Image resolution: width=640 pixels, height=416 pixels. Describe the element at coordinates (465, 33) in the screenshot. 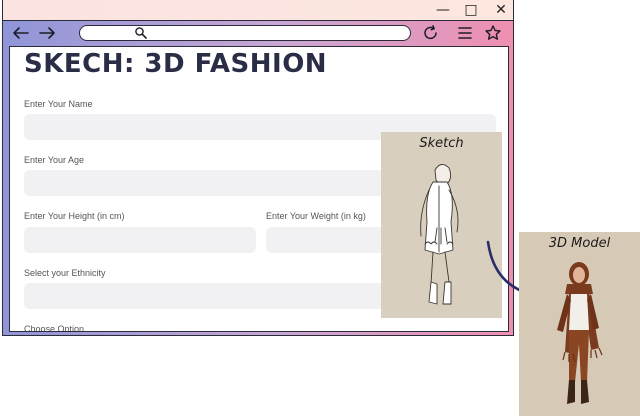

I see `menu-icon` at that location.